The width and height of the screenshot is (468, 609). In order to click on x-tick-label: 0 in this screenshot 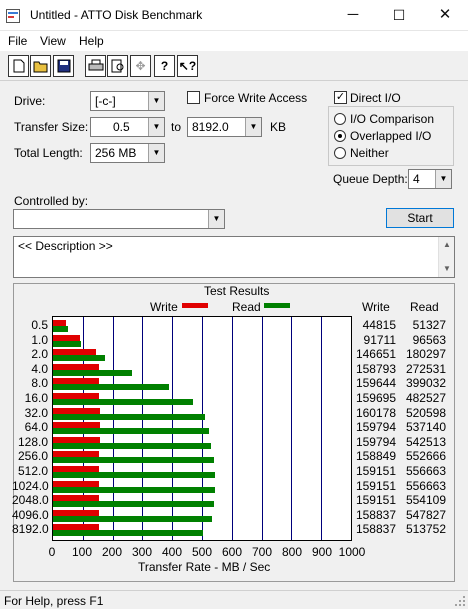, I will do `click(52, 552)`.